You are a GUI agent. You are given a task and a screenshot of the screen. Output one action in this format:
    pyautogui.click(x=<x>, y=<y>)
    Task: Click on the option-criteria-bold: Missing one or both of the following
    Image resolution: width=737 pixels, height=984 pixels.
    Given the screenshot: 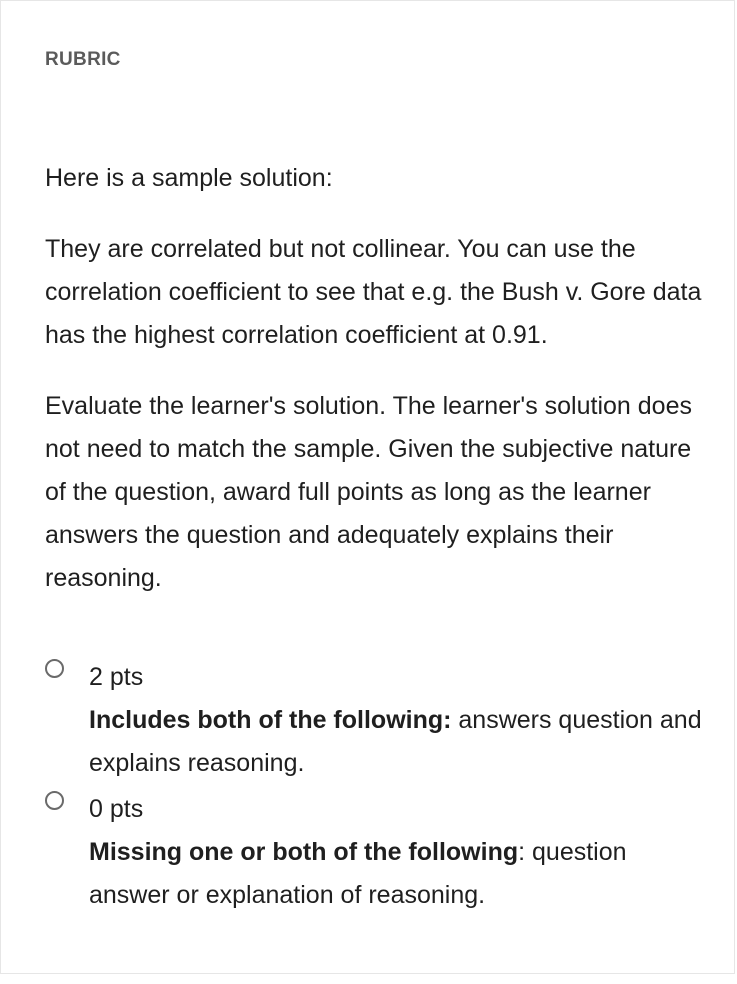 What is the action you would take?
    pyautogui.click(x=304, y=852)
    